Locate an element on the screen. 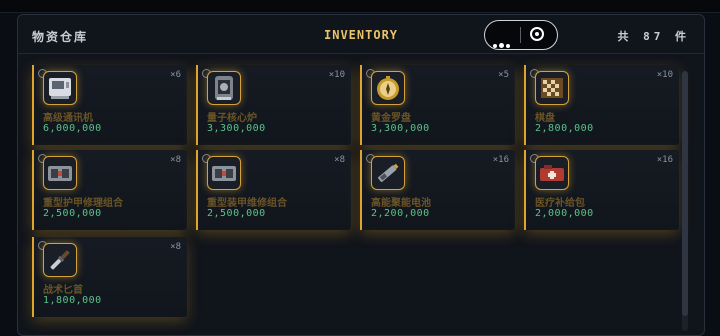 This screenshot has width=720, height=336. inventory-item-card: ×10 棋盘 2,800,000 is located at coordinates (601, 105).